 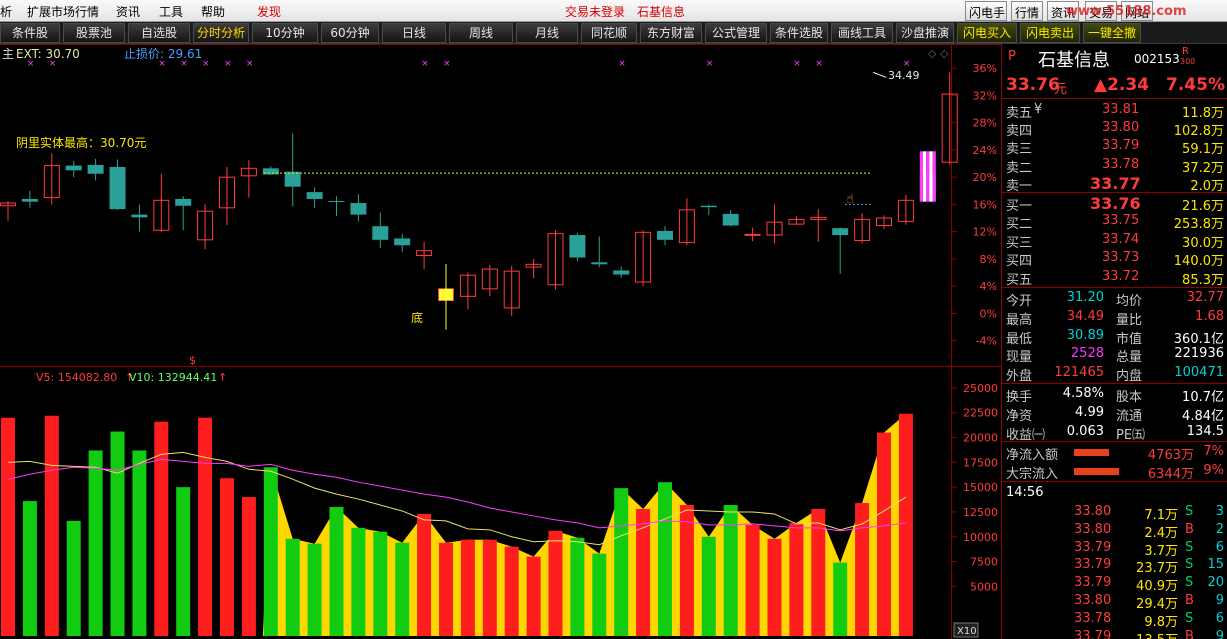 I want to click on buy-level-price: 33.74, so click(x=1120, y=239).